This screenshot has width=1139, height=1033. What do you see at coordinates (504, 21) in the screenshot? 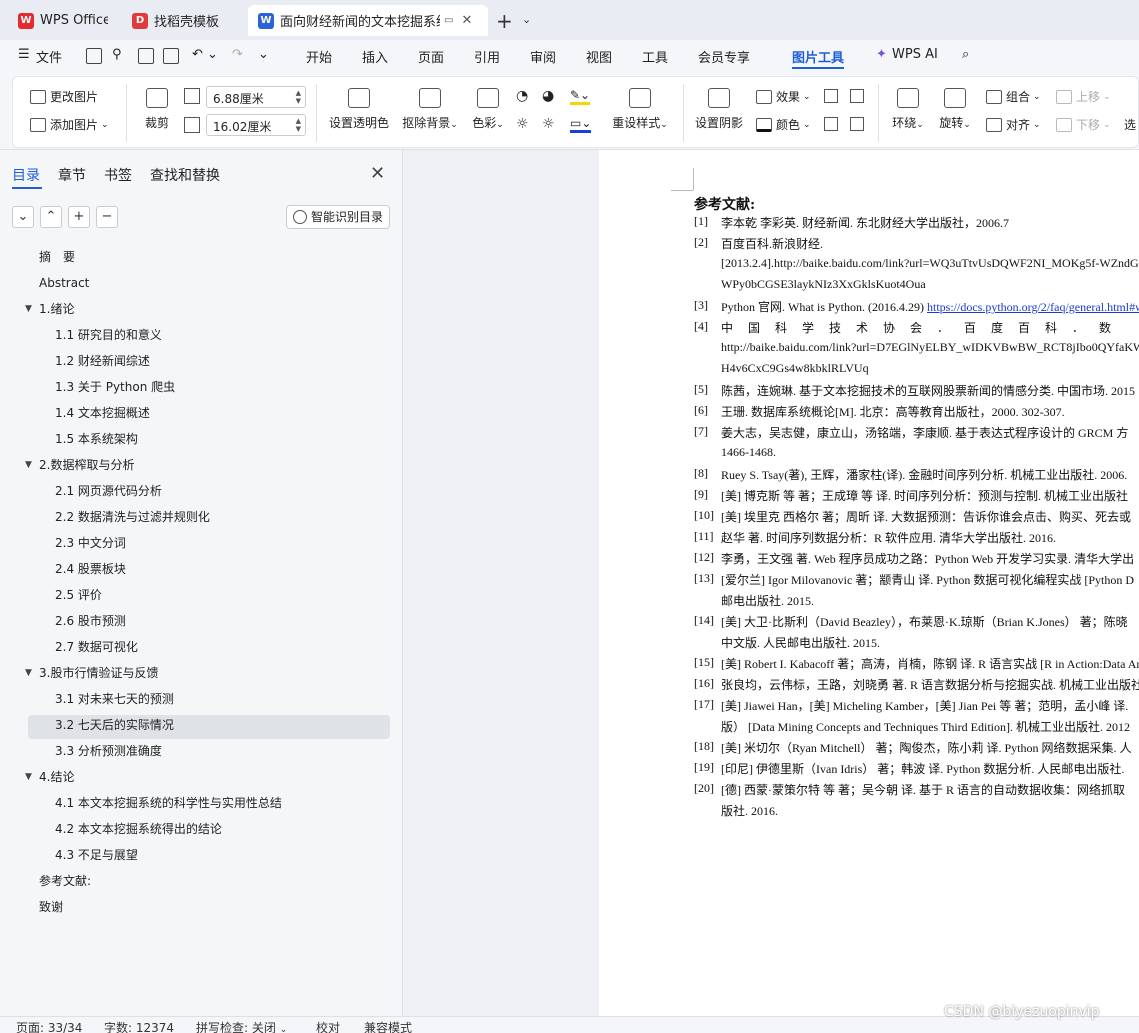
I see `new-tab-icon: +` at bounding box center [504, 21].